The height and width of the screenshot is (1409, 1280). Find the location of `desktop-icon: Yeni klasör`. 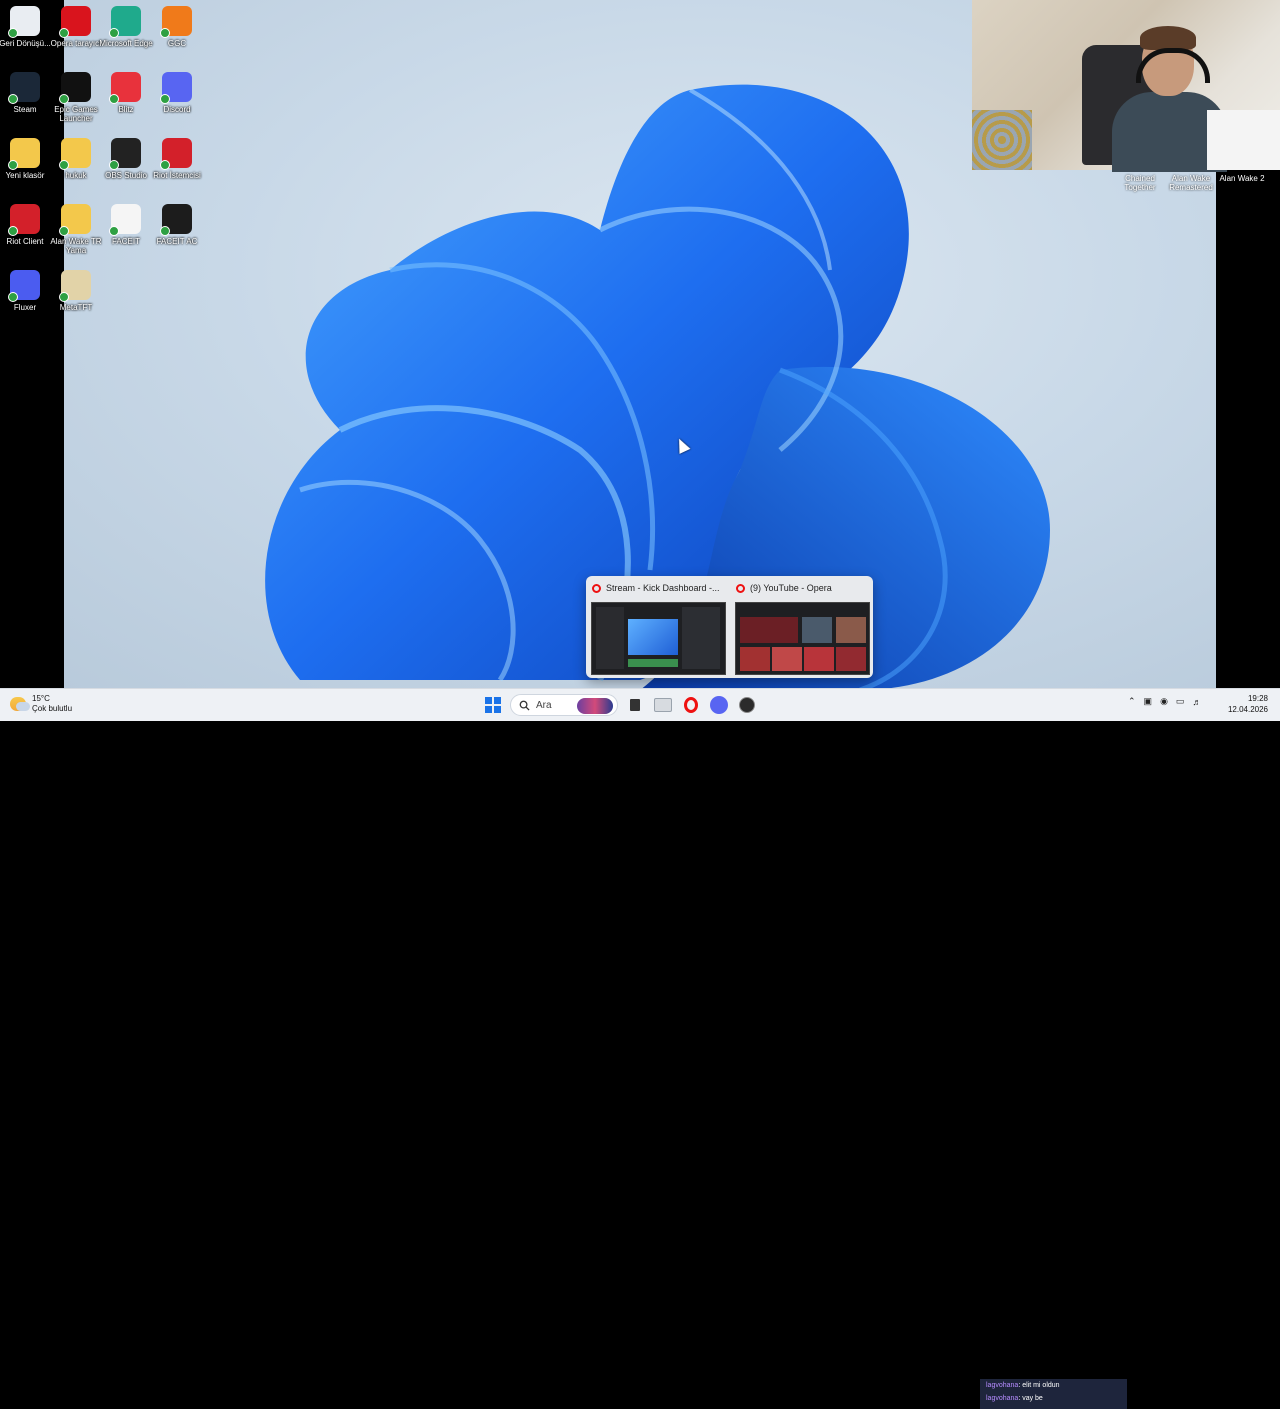

desktop-icon: Yeni klasör is located at coordinates (26, 159).